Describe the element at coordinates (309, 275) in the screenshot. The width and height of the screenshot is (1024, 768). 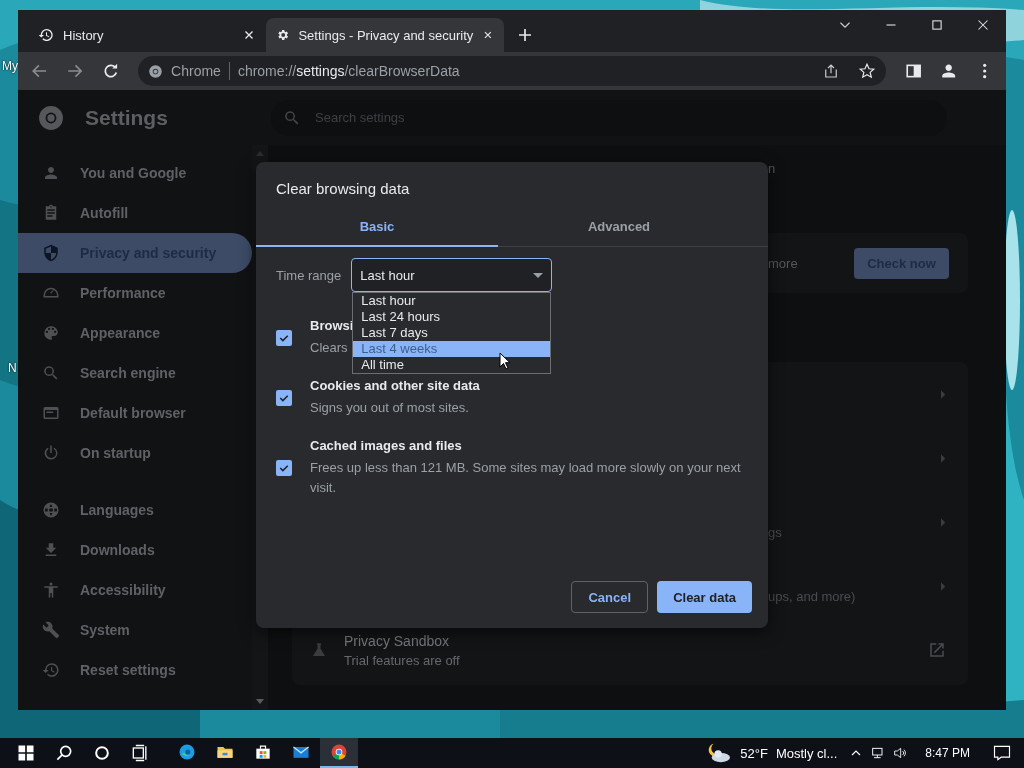
I see `time-range-label: Time range` at that location.